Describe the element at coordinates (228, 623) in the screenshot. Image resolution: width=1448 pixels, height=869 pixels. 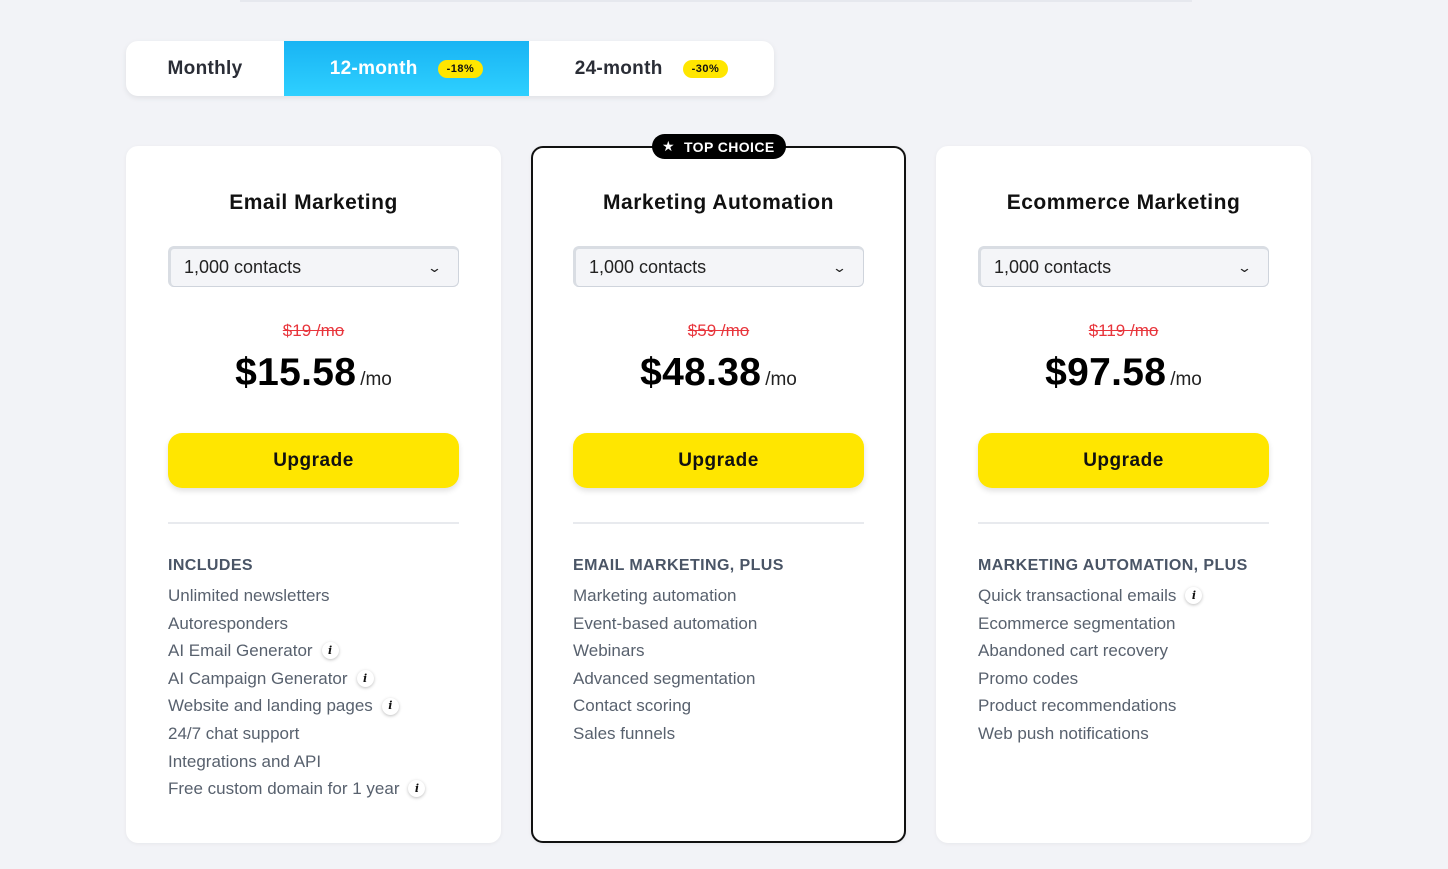
I see `feature-text: Autoresponders` at that location.